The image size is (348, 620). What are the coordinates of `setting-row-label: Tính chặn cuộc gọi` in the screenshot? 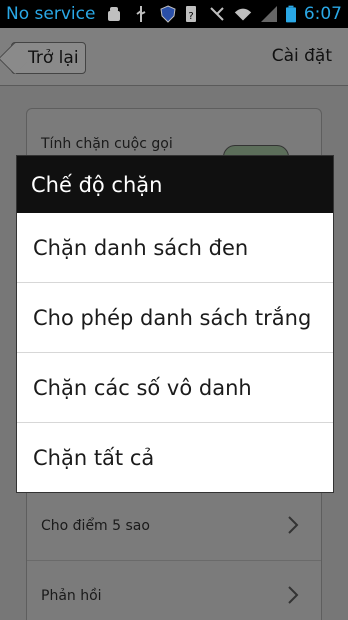 It's located at (107, 143).